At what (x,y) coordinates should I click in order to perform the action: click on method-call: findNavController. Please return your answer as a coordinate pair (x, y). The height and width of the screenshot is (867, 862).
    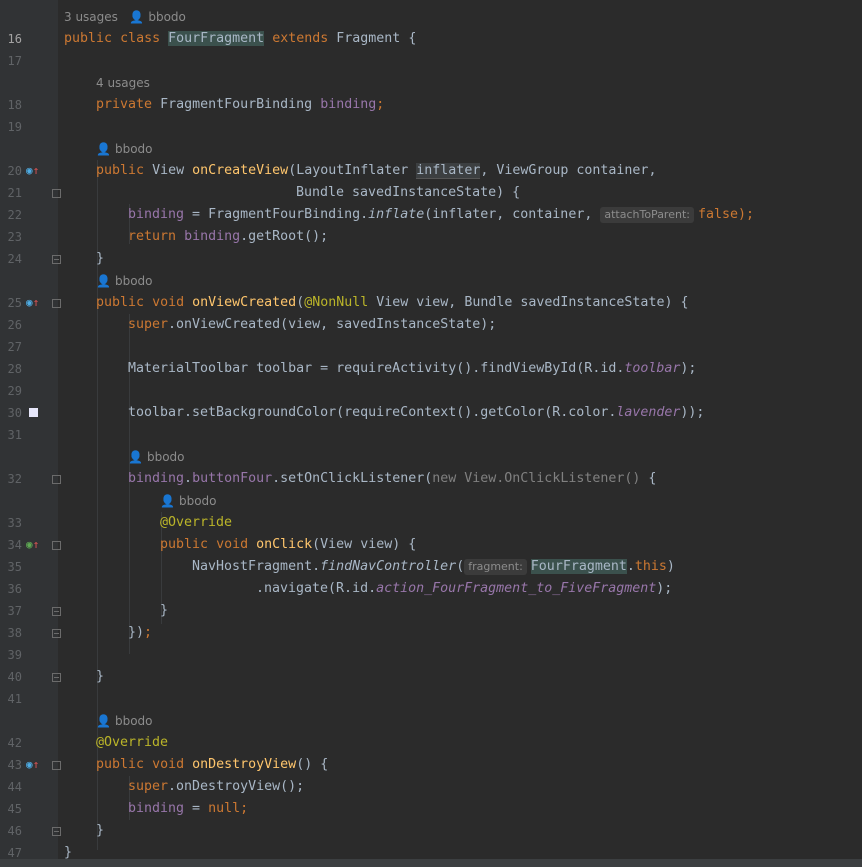
    Looking at the image, I should click on (388, 566).